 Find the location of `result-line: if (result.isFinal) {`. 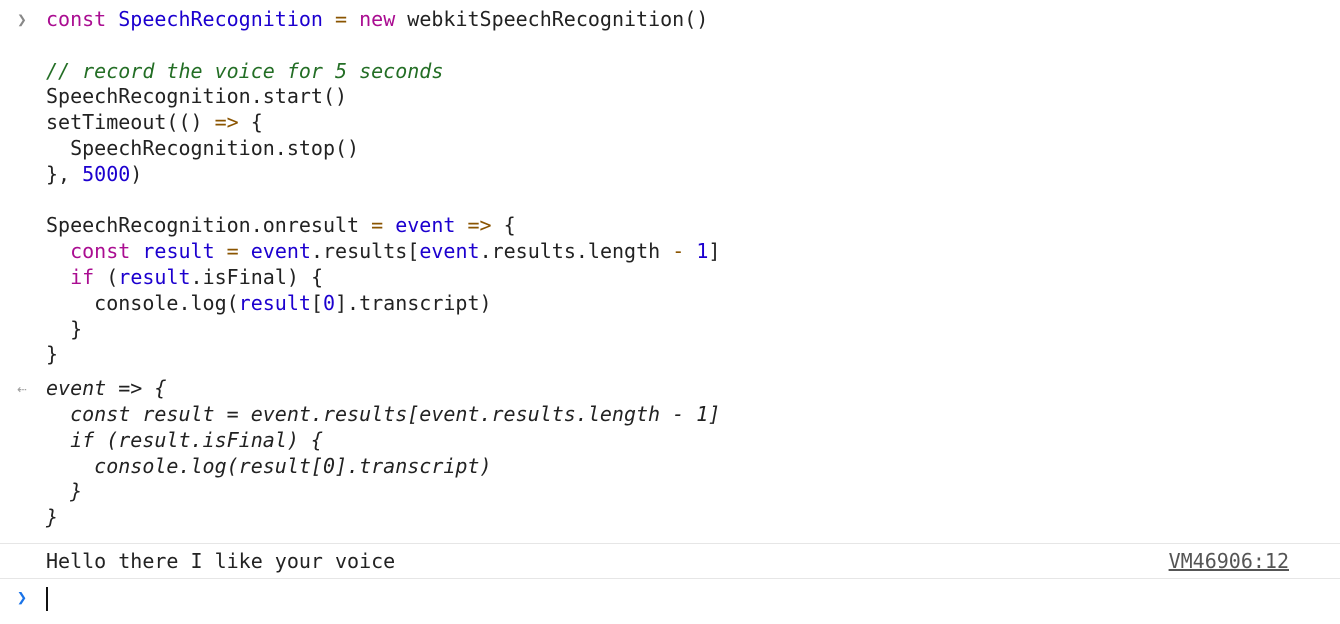

result-line: if (result.isFinal) { is located at coordinates (184, 439).